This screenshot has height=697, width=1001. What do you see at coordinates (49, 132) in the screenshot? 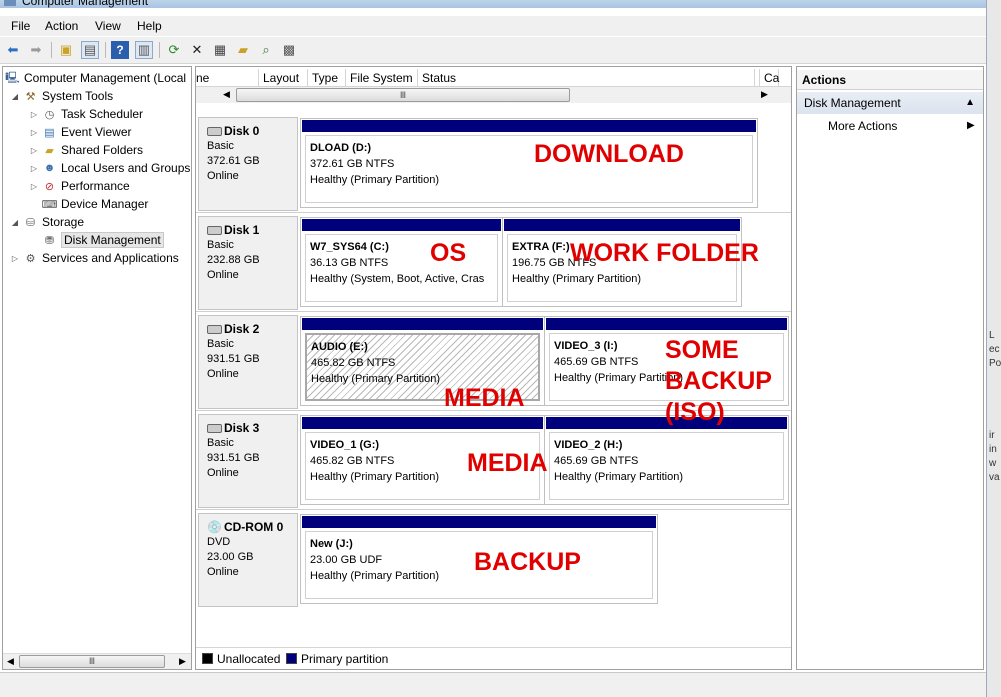
I see `event-viewer-icon: ▤` at bounding box center [49, 132].